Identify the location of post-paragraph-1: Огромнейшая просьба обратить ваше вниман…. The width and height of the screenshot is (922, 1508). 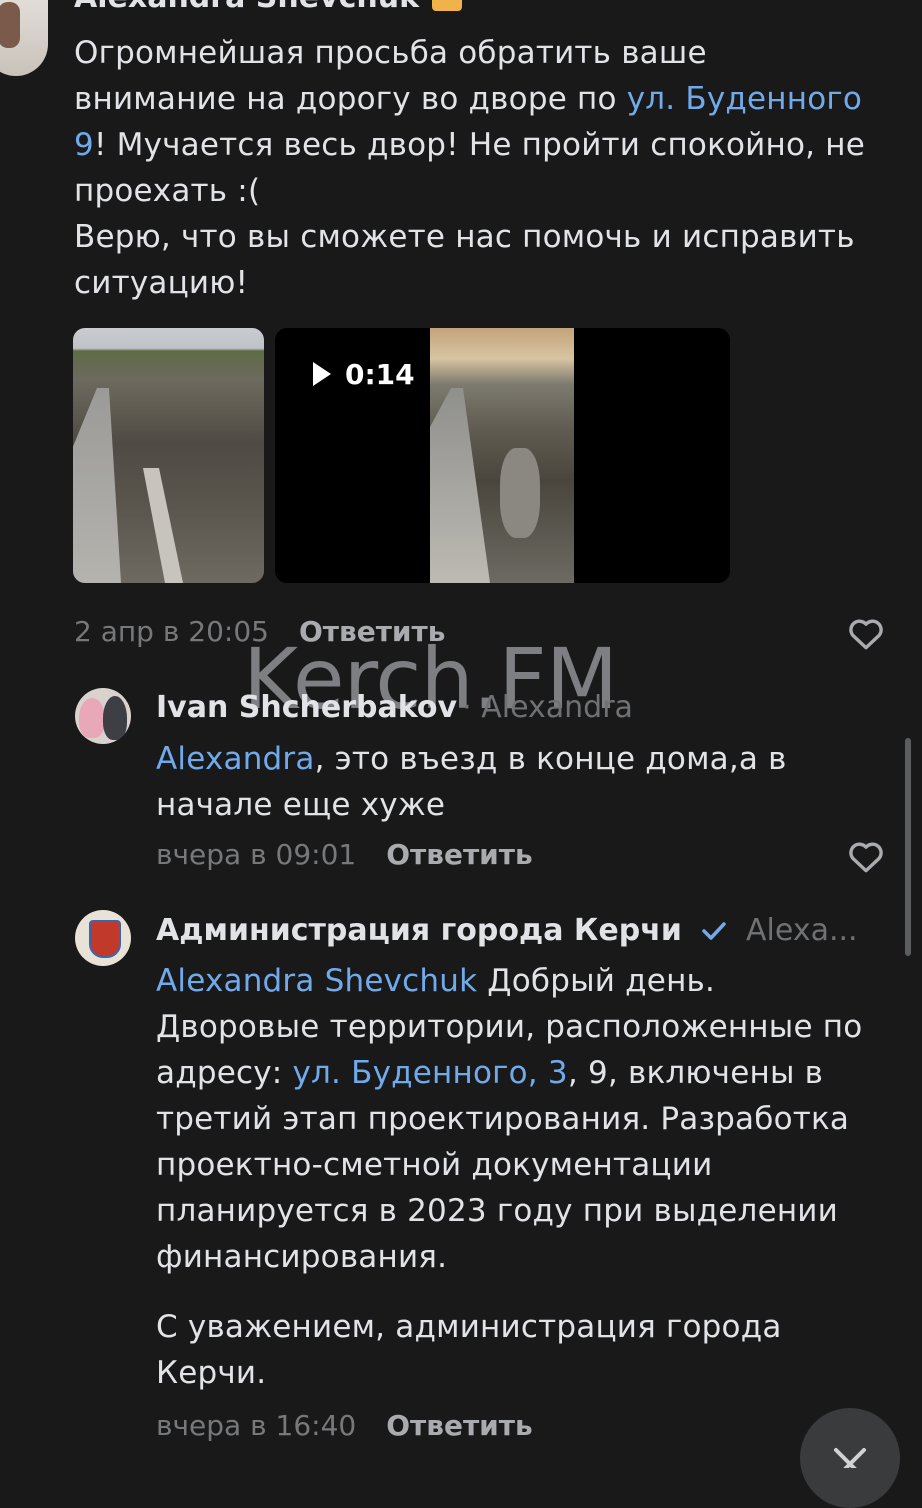
(469, 122).